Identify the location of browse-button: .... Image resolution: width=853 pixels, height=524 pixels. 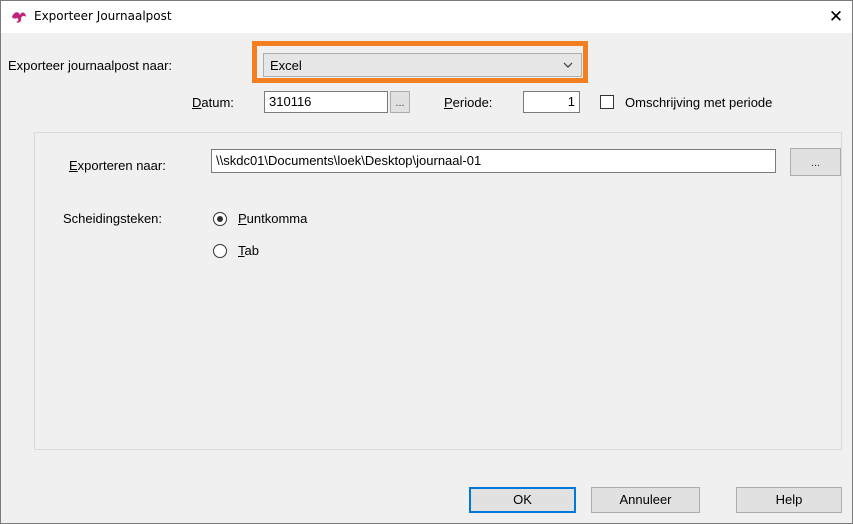
(815, 162).